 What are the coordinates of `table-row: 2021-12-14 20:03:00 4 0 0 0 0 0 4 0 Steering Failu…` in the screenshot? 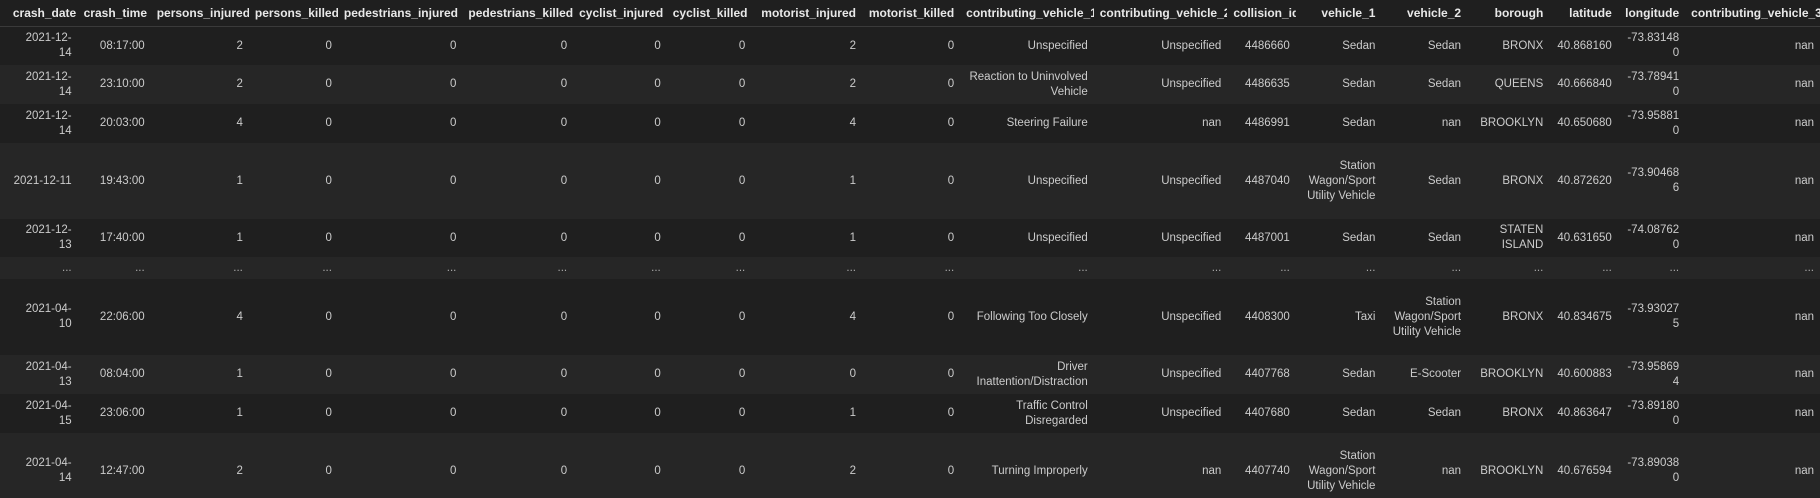 It's located at (910, 123).